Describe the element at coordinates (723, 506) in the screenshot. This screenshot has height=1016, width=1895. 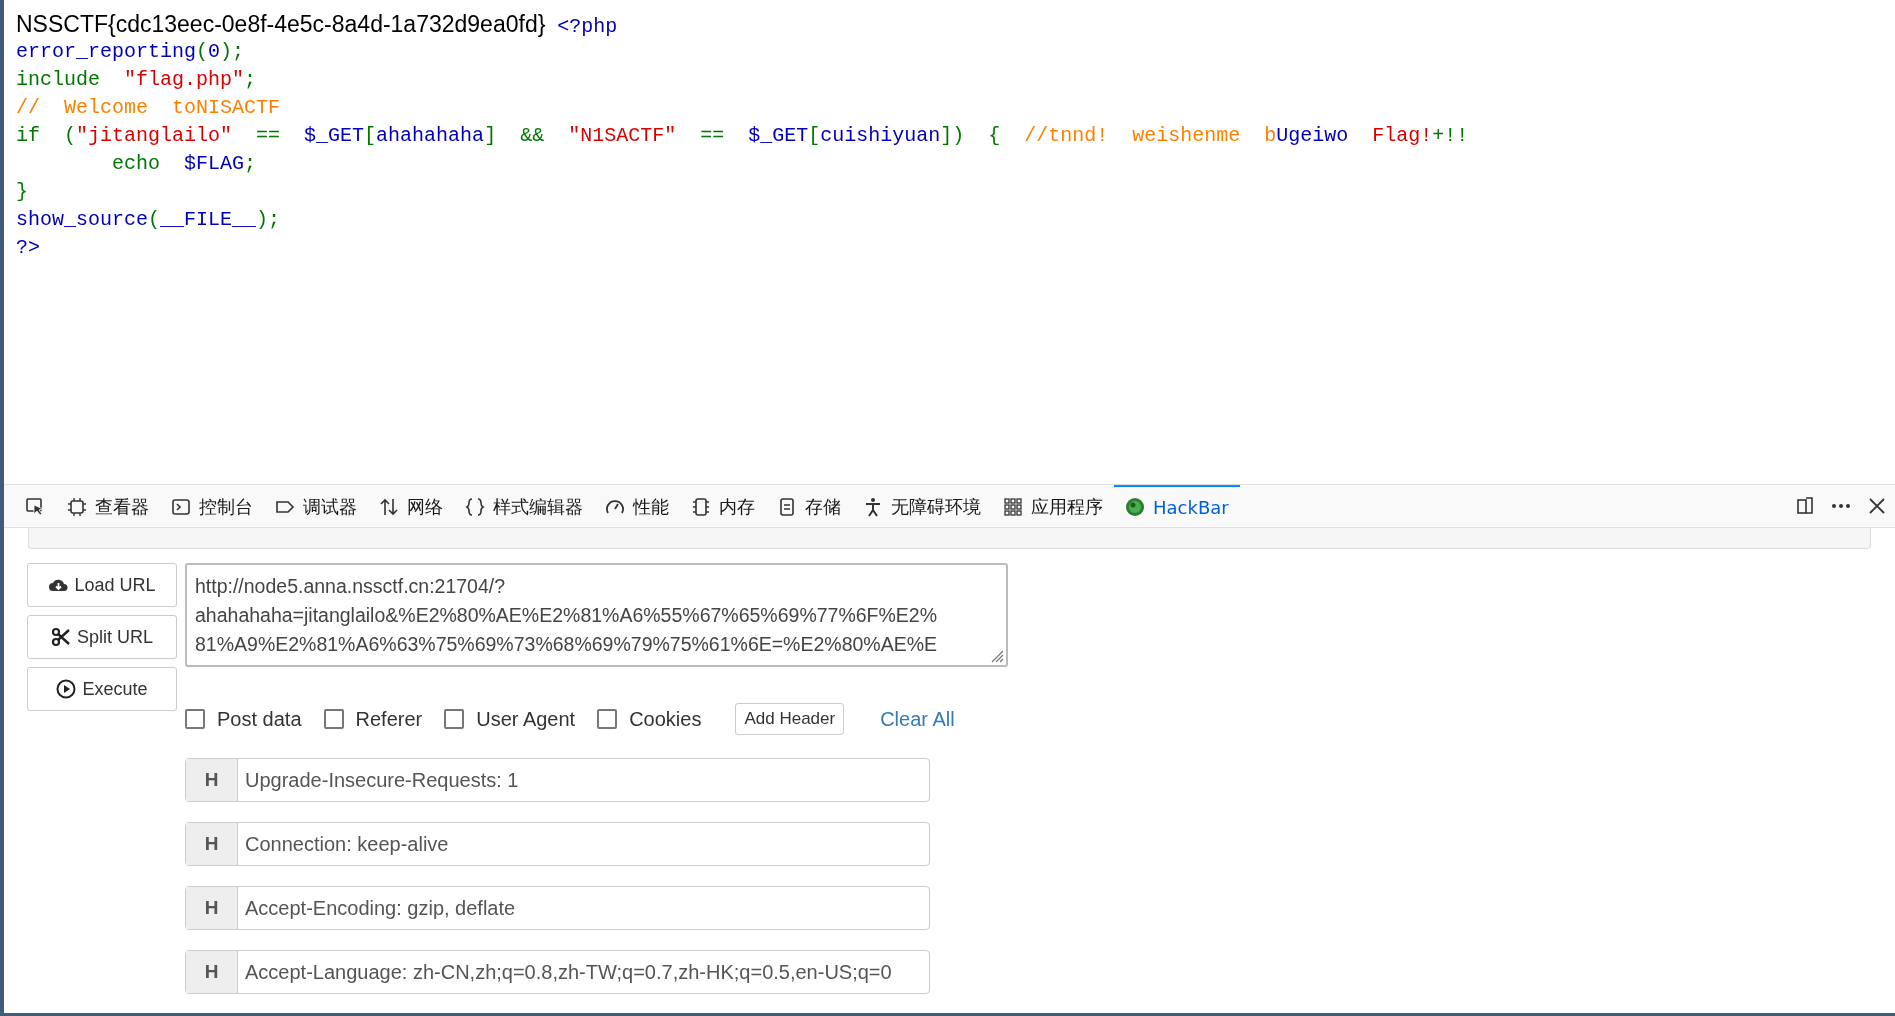
I see `devtools-tab: 内存` at that location.